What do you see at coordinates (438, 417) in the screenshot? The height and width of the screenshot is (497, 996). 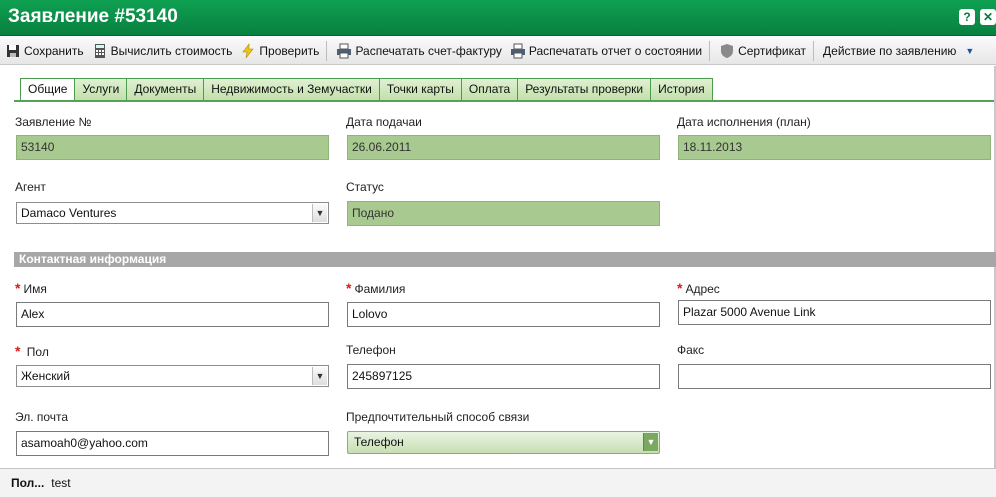 I see `preferred-contact-label: Предпочтительный способ связи` at bounding box center [438, 417].